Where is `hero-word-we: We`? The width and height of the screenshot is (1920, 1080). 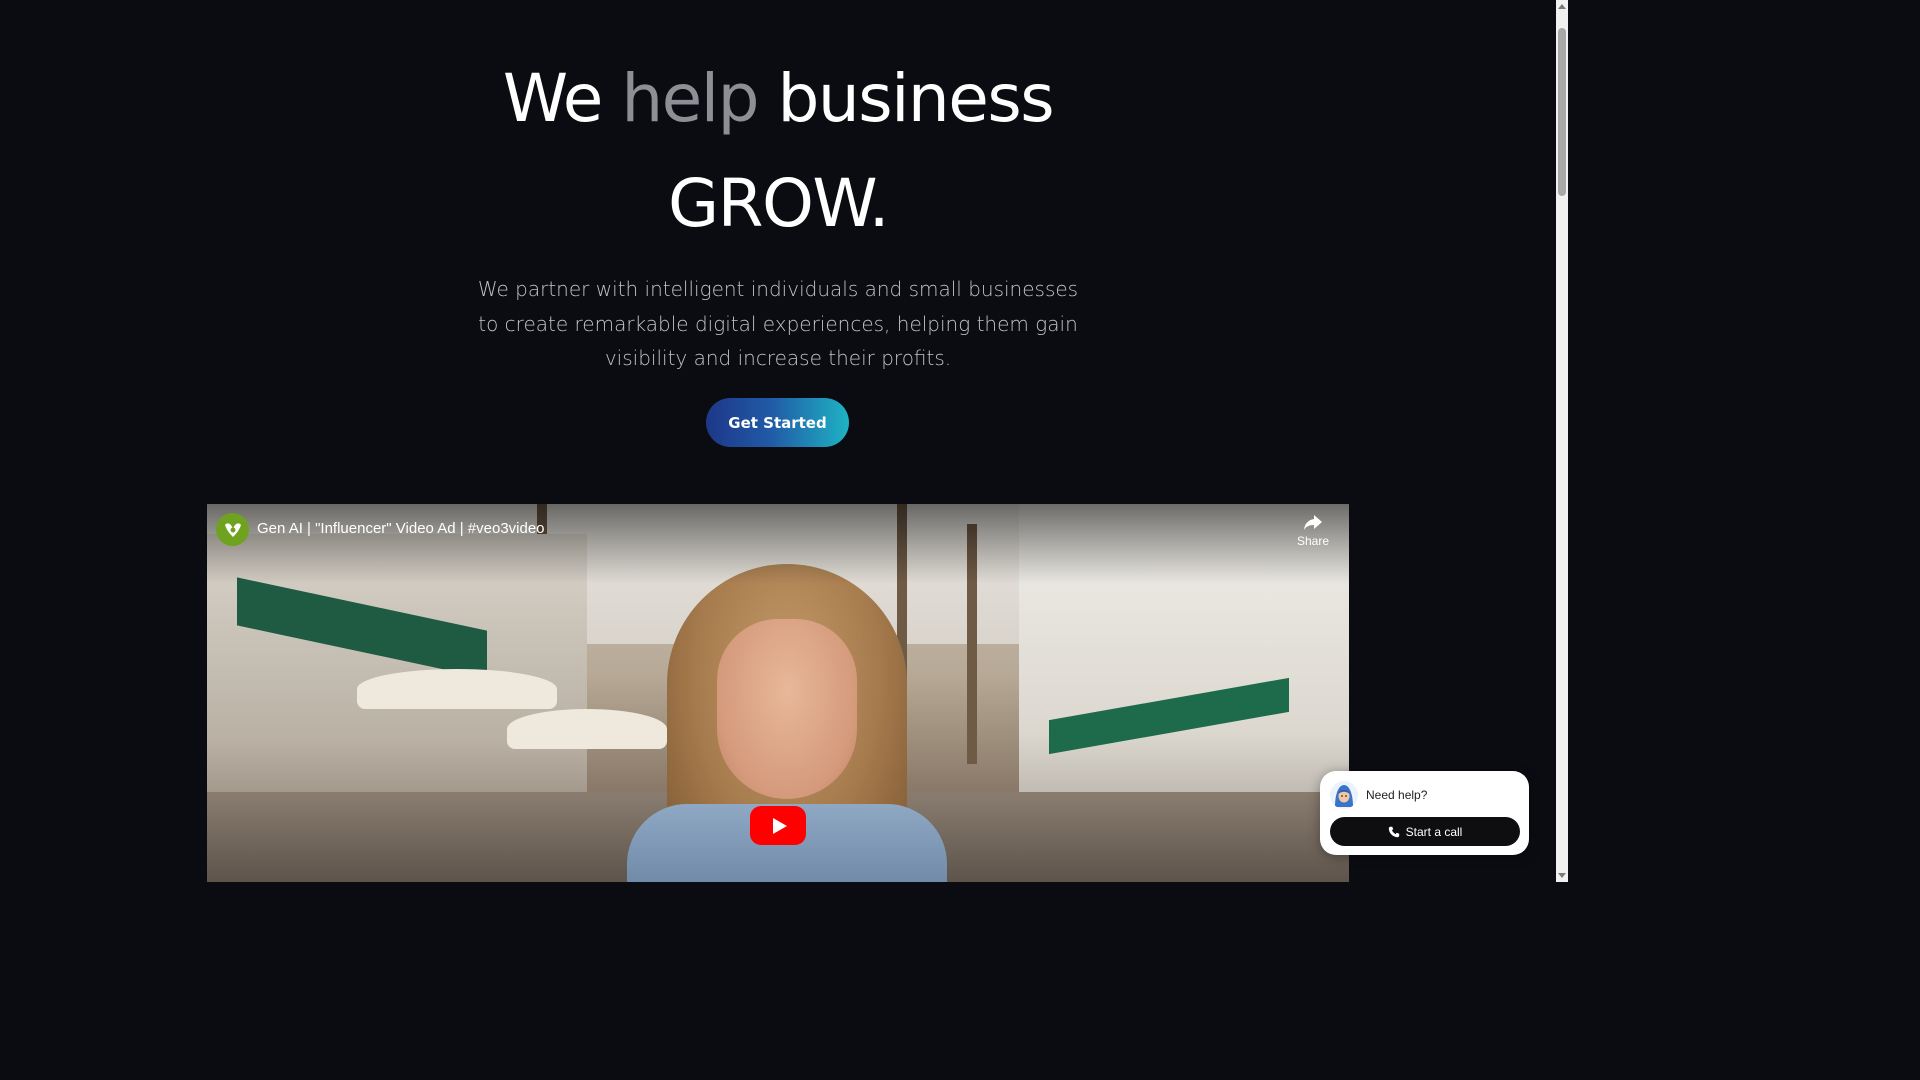 hero-word-we: We is located at coordinates (553, 98).